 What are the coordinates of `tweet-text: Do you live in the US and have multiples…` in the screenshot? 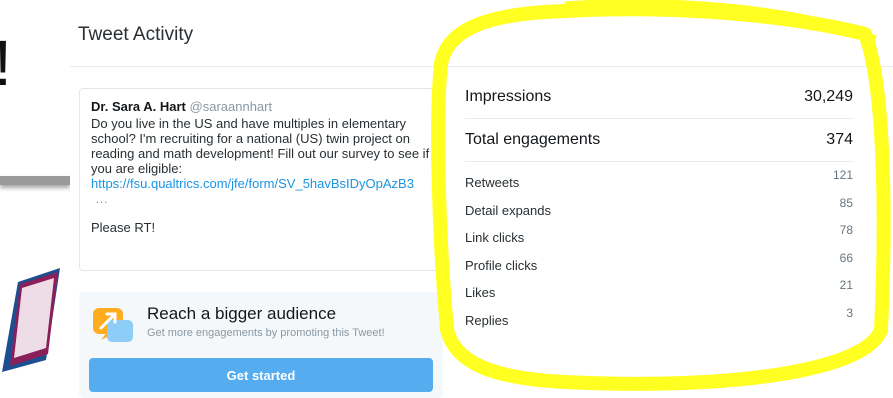 It's located at (260, 146).